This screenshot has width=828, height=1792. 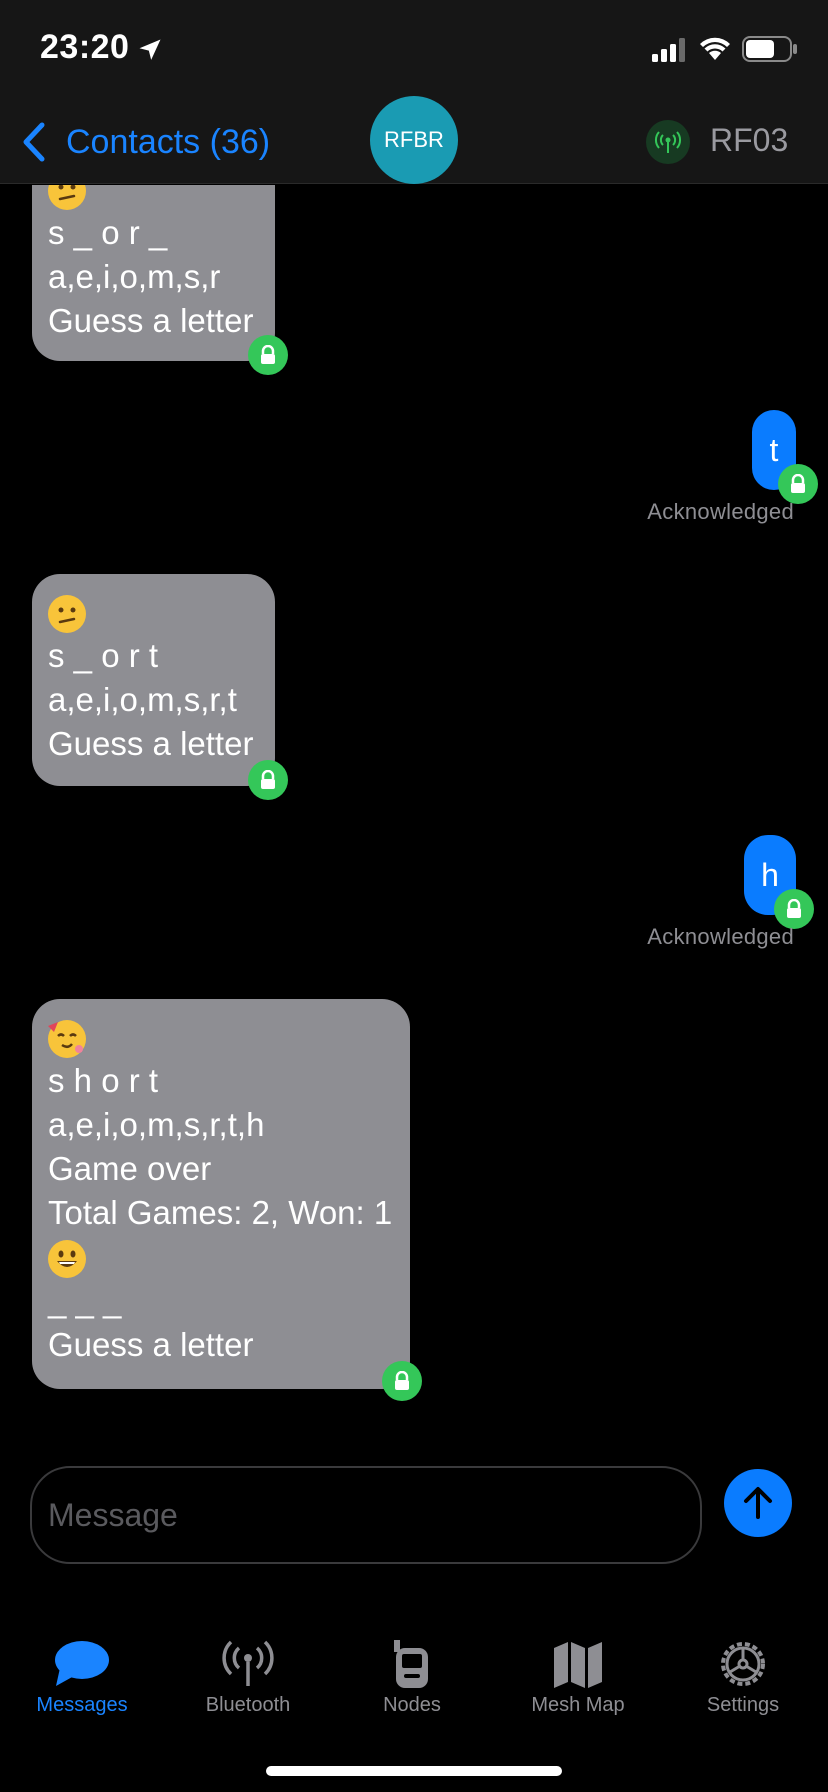 I want to click on message-input, so click(x=374, y=1515).